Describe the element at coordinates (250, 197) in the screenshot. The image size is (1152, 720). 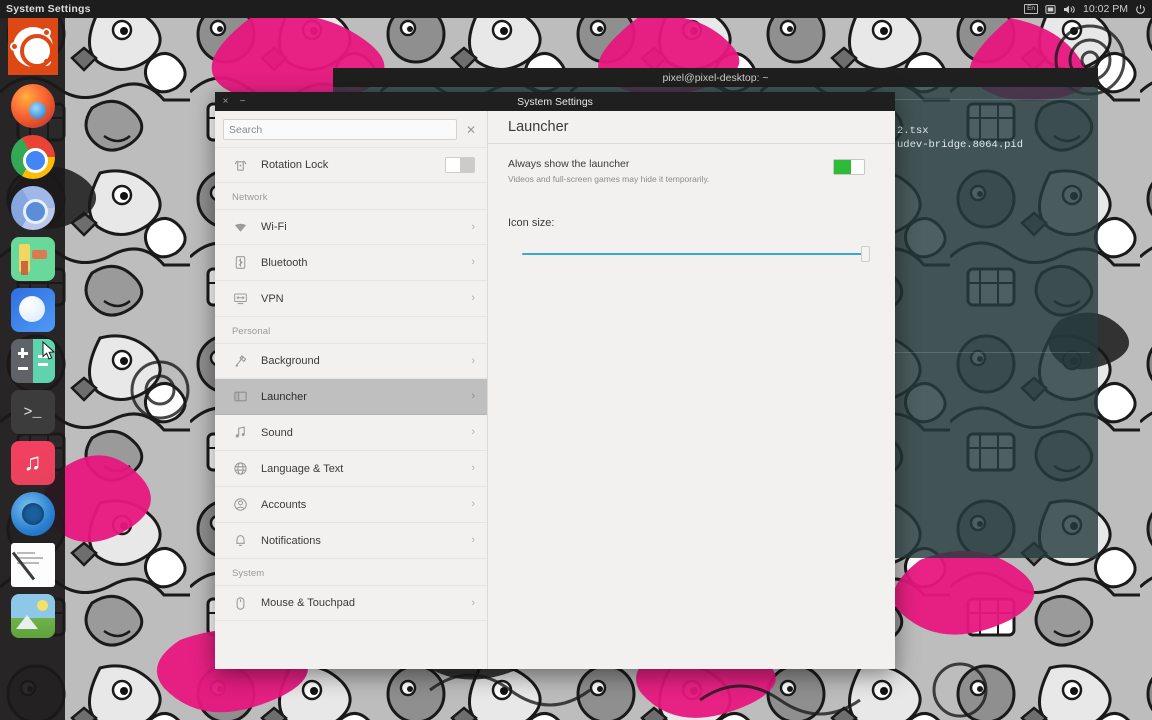
I see `sidebar-section-network: Network` at that location.